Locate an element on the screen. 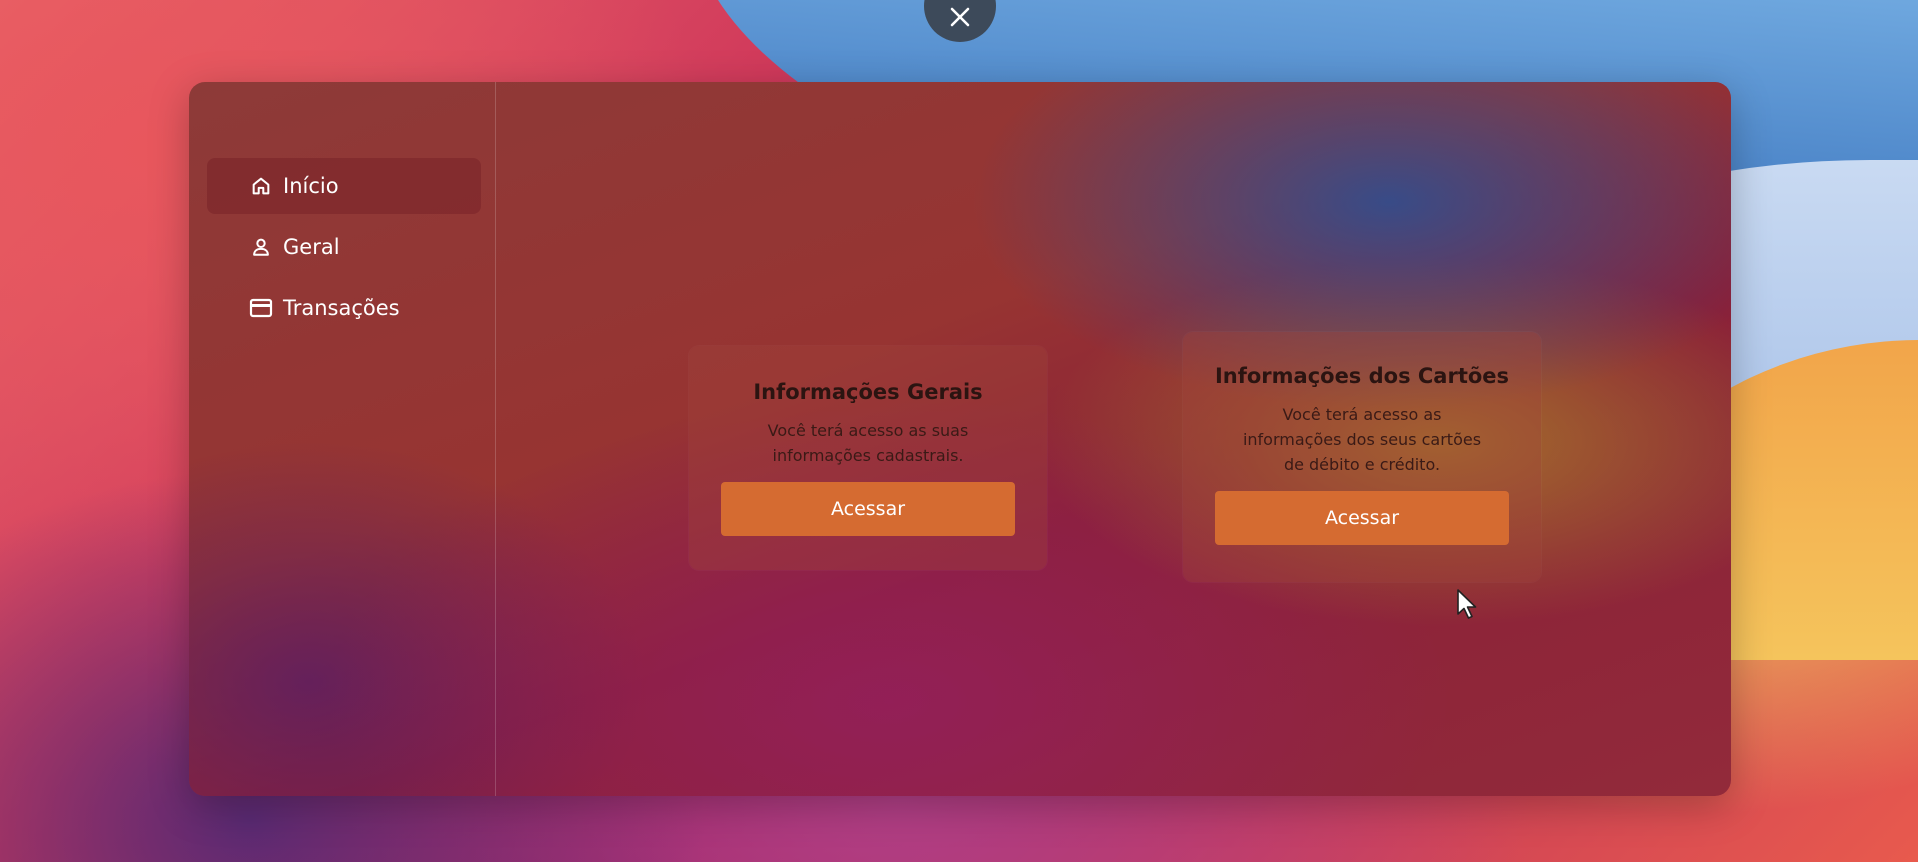 Image resolution: width=1918 pixels, height=862 pixels. sidebar-item-label: Geral is located at coordinates (311, 247).